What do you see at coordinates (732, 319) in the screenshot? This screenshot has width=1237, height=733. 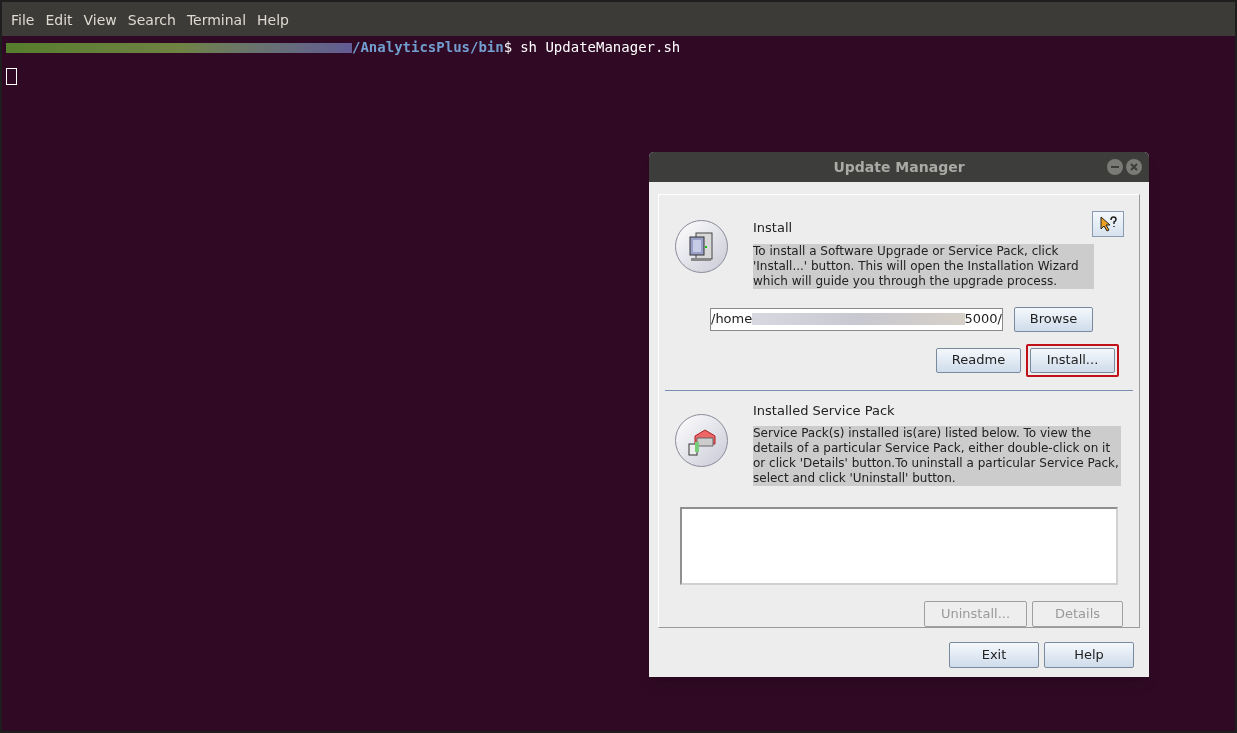 I see `path-start: /home` at bounding box center [732, 319].